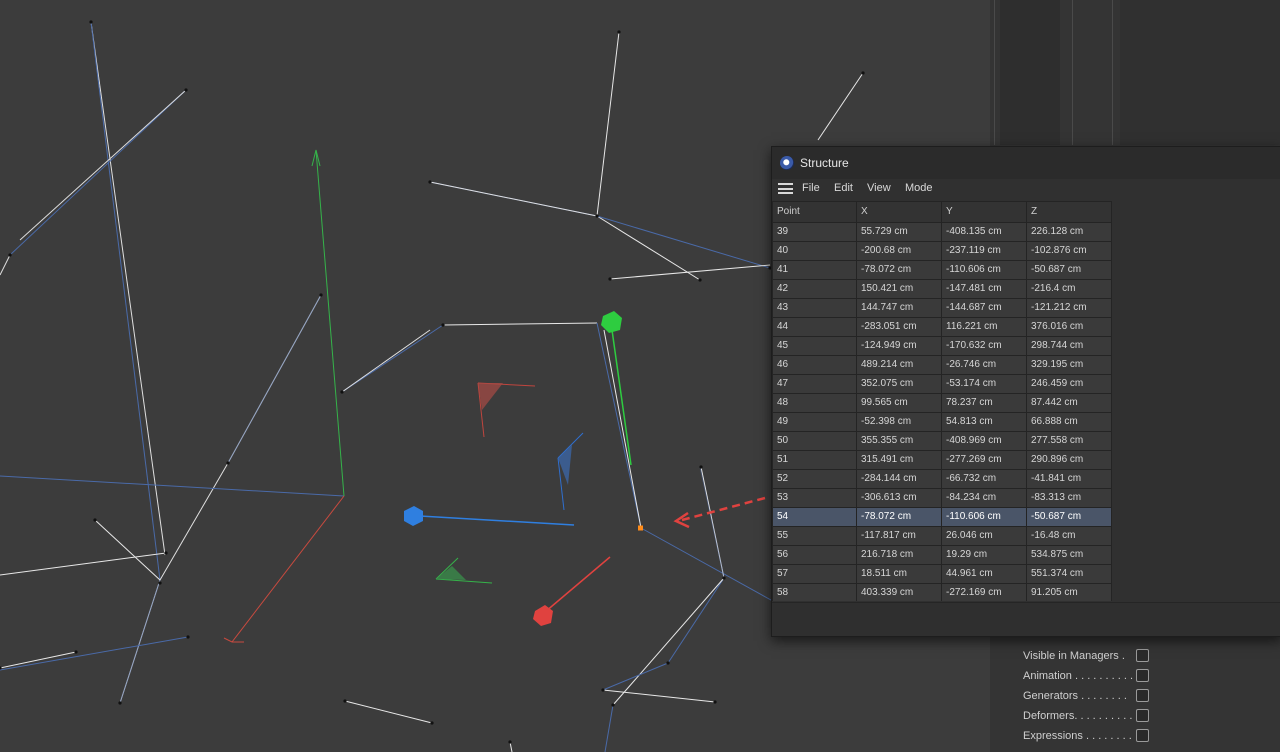 This screenshot has height=752, width=1280. What do you see at coordinates (843, 188) in the screenshot?
I see `menu-edit: Edit` at bounding box center [843, 188].